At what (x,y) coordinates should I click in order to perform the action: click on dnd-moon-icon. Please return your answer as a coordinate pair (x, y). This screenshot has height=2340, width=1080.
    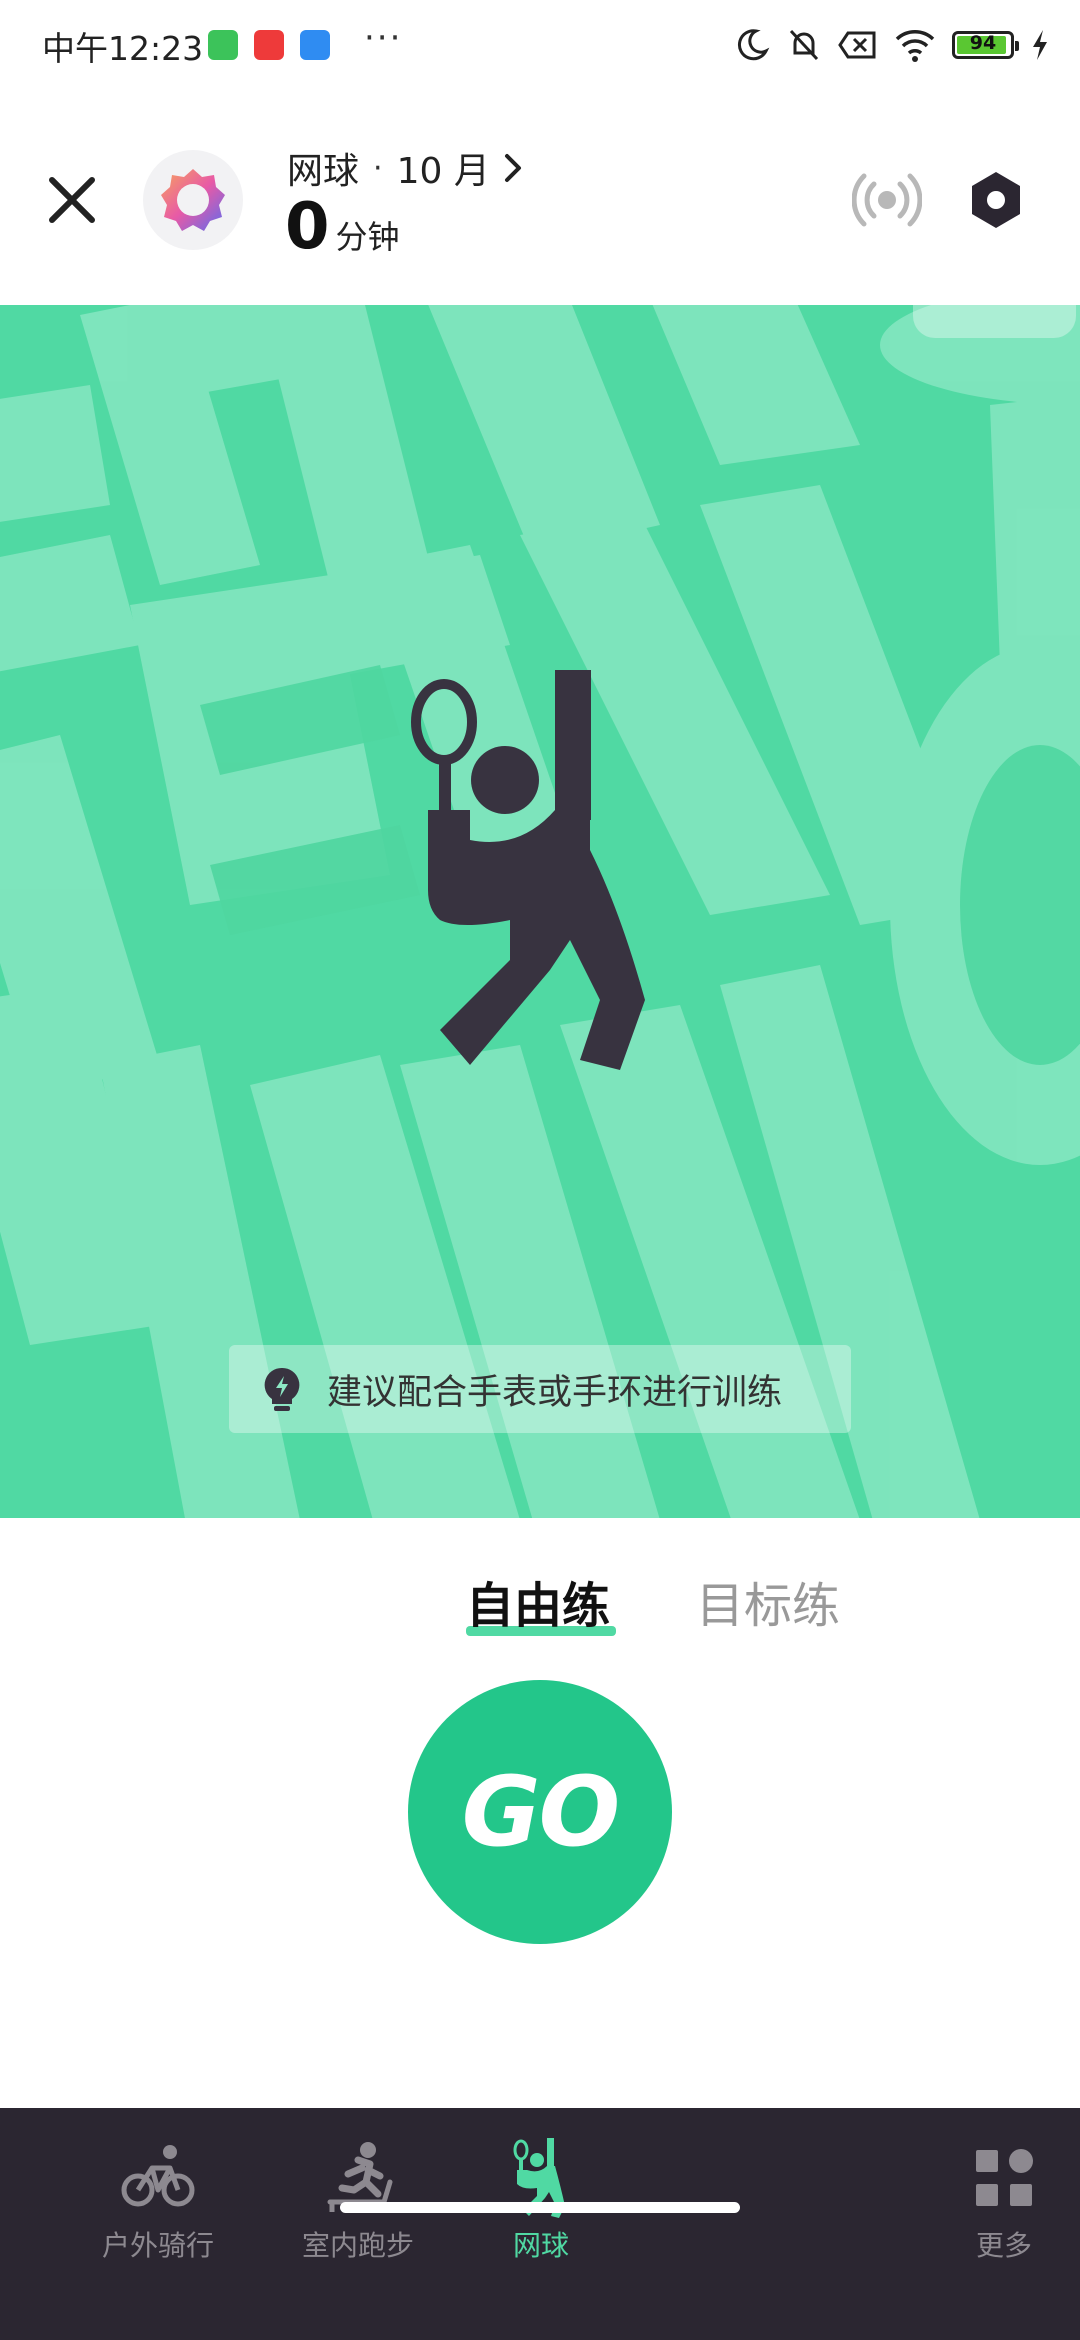
    Looking at the image, I should click on (753, 45).